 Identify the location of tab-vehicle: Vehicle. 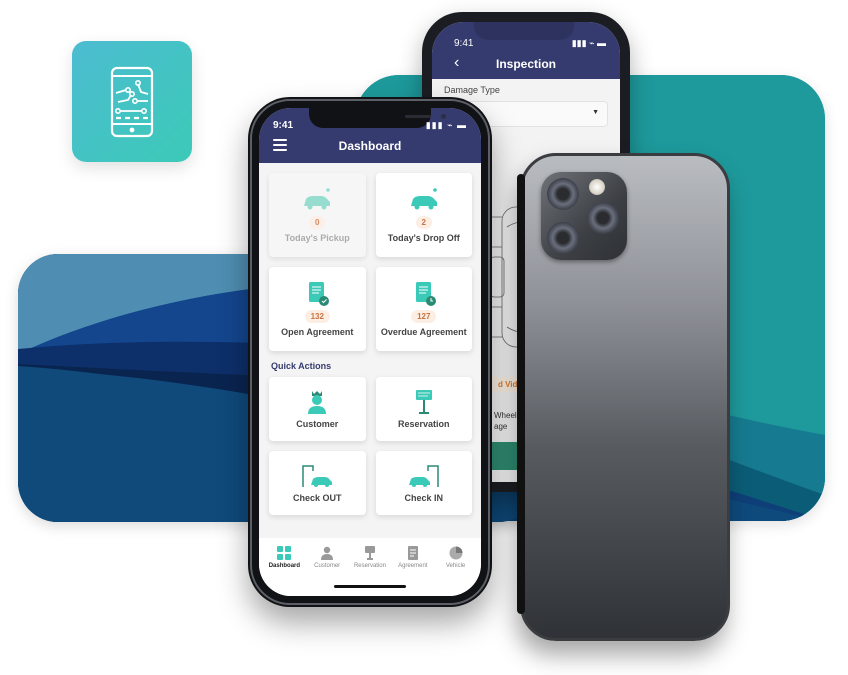
(456, 557).